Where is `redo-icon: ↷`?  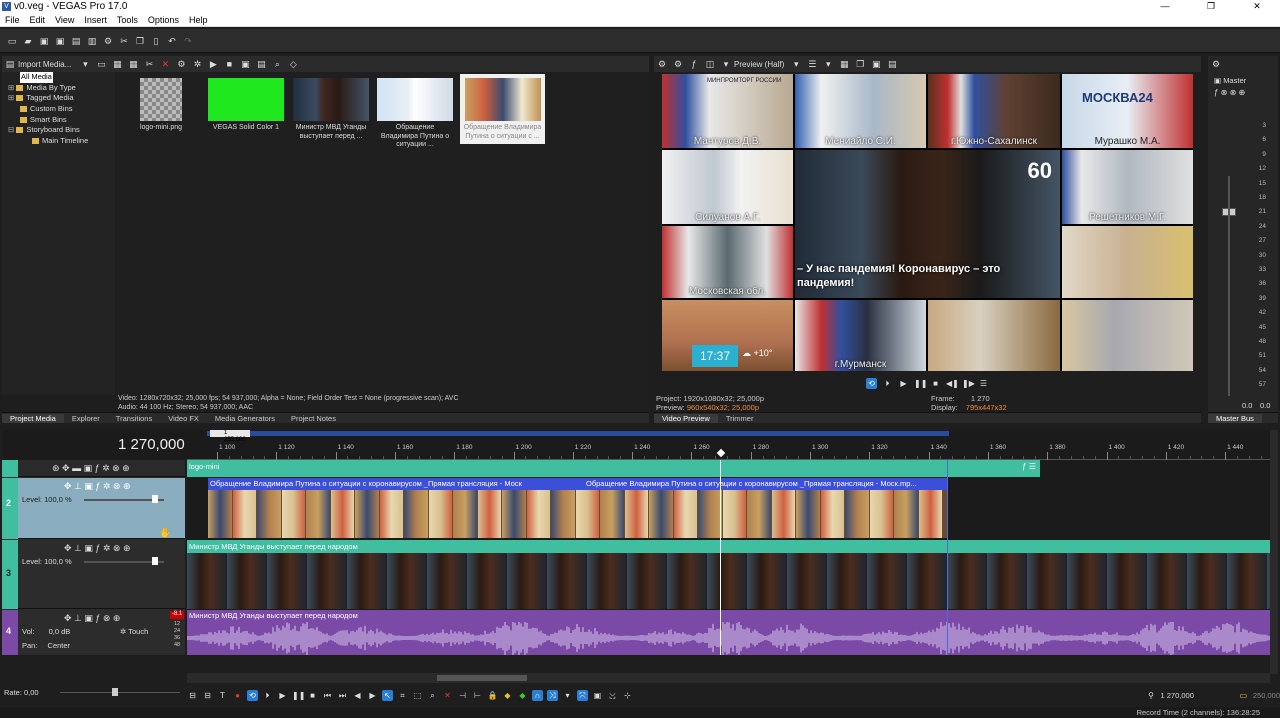
redo-icon: ↷ is located at coordinates (188, 41).